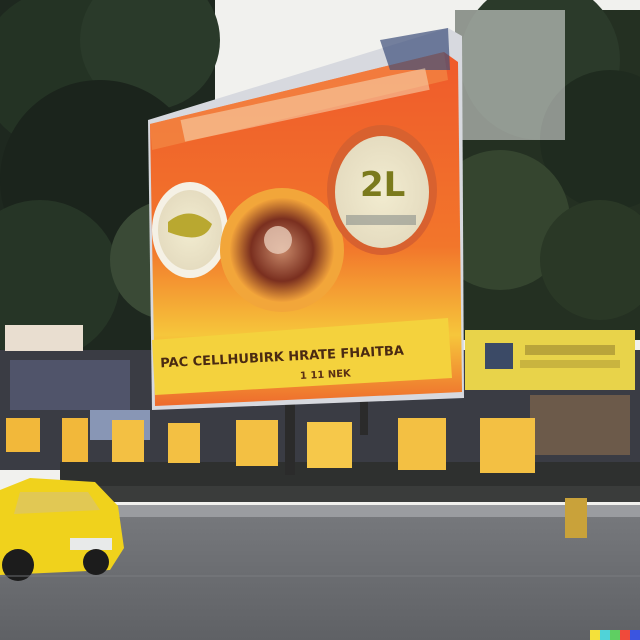  Describe the element at coordinates (290, 435) in the screenshot. I see `billboard-pole` at that location.